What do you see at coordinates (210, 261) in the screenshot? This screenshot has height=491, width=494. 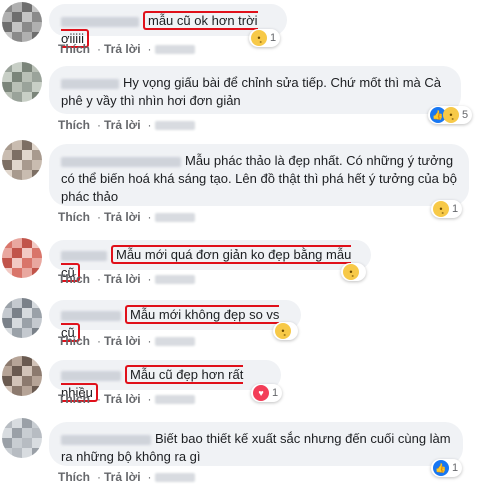 I see `comment-bubble: Mẫu mới quá đơn giản ko đẹp bằng mẫu cũ` at bounding box center [210, 261].